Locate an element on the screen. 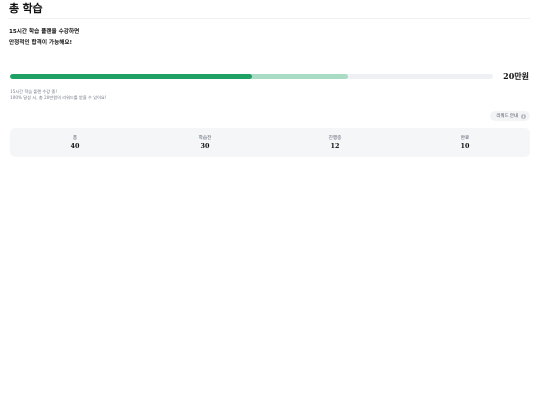  stat-before-learning: 학습전 30 is located at coordinates (205, 143).